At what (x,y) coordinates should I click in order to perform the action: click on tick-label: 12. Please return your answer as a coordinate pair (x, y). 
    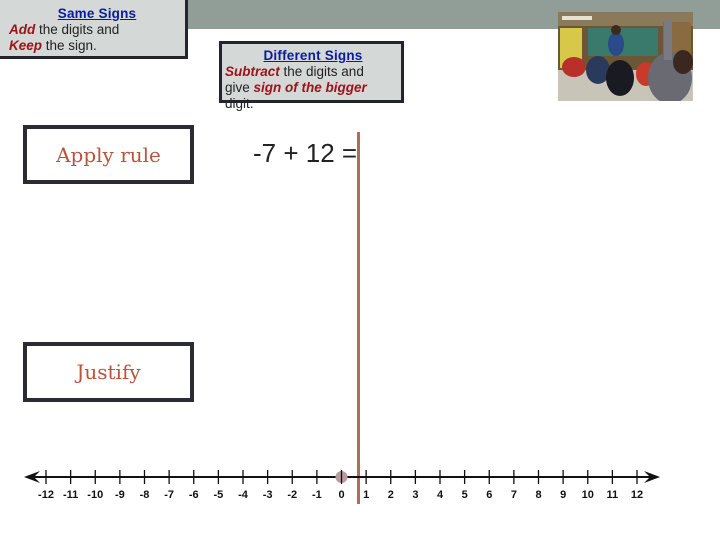
    Looking at the image, I should click on (637, 495).